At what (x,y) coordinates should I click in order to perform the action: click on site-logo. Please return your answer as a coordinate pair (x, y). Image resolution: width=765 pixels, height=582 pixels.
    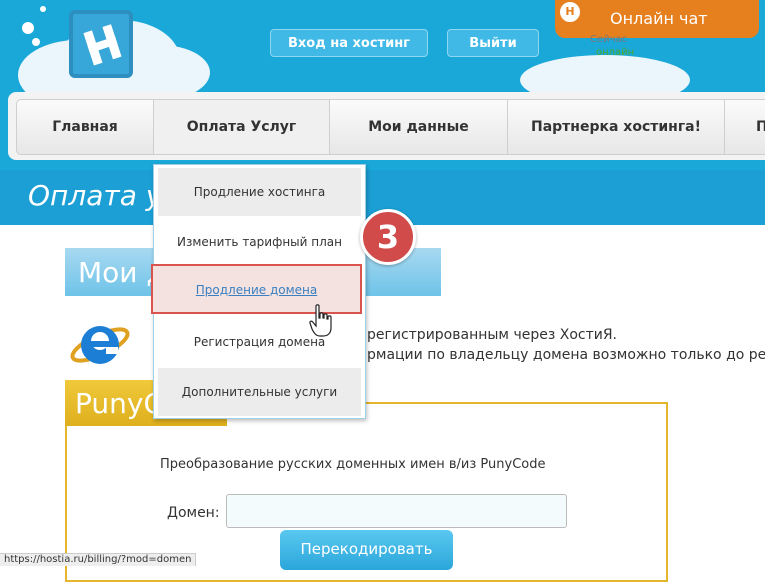
    Looking at the image, I should click on (101, 44).